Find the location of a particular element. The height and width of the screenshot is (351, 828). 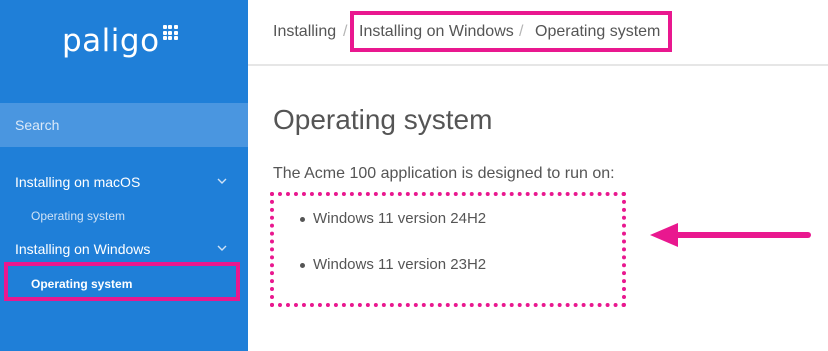

logo-dots-icon is located at coordinates (170, 32).